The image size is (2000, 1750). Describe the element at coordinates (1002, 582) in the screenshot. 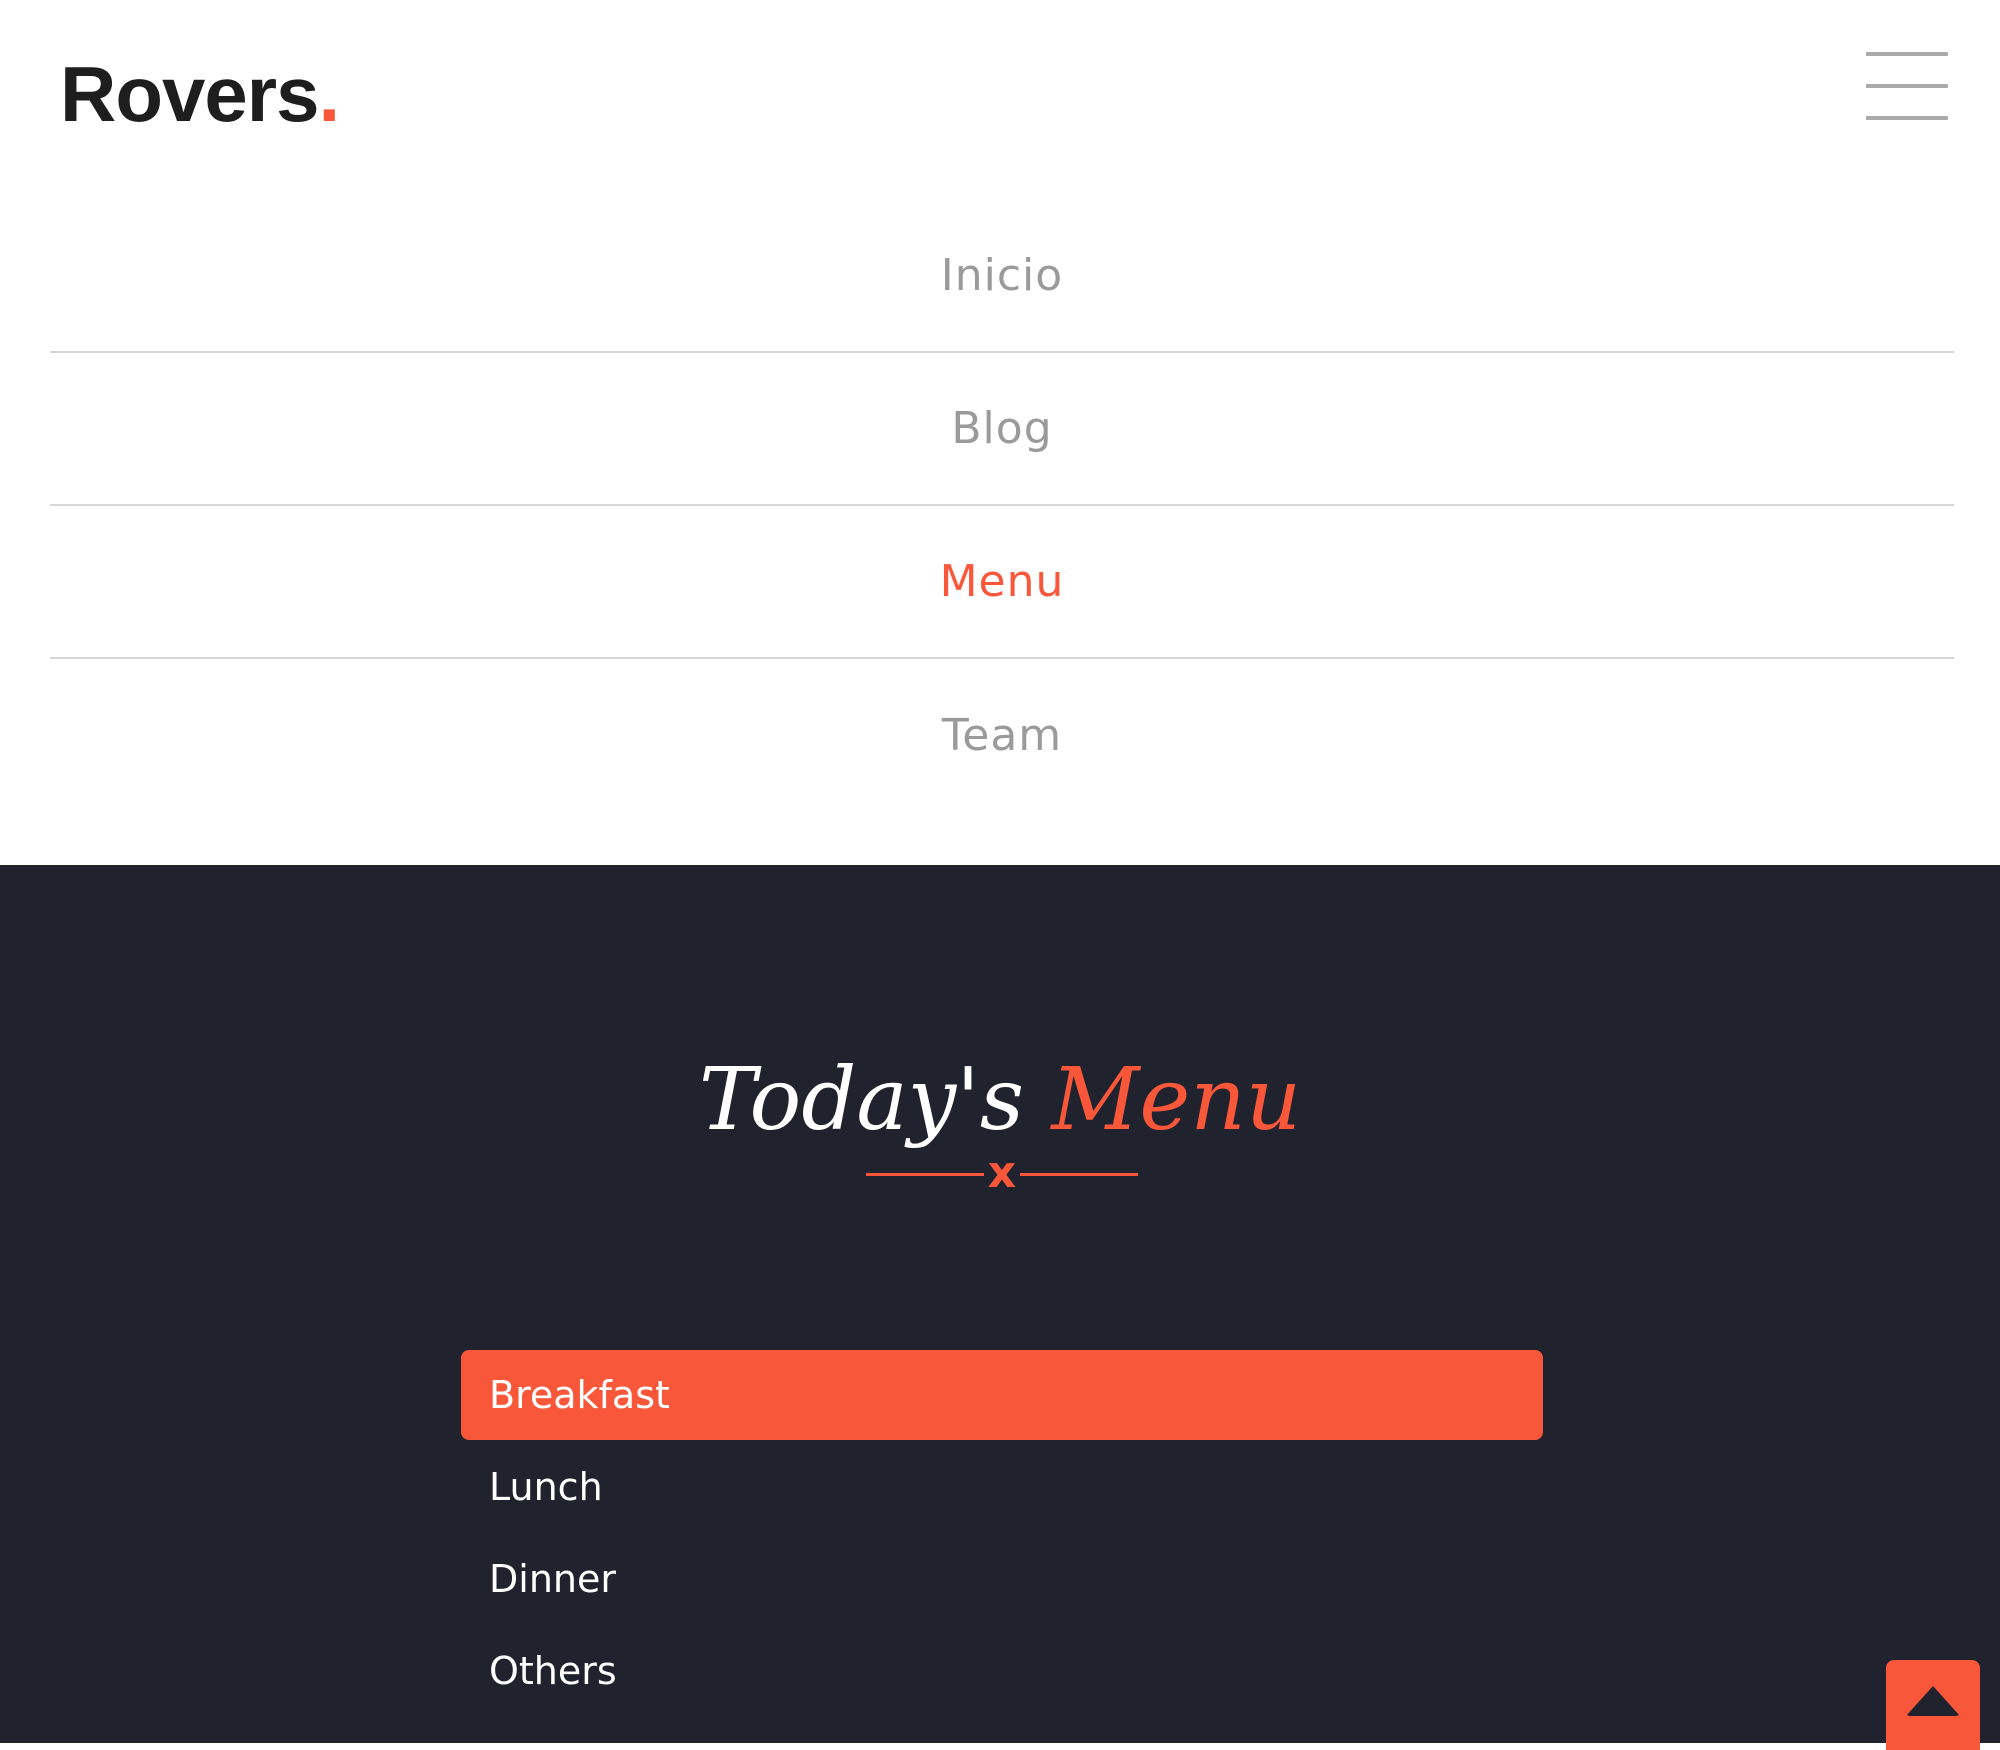

I see `nav-item-menu: Menu` at that location.